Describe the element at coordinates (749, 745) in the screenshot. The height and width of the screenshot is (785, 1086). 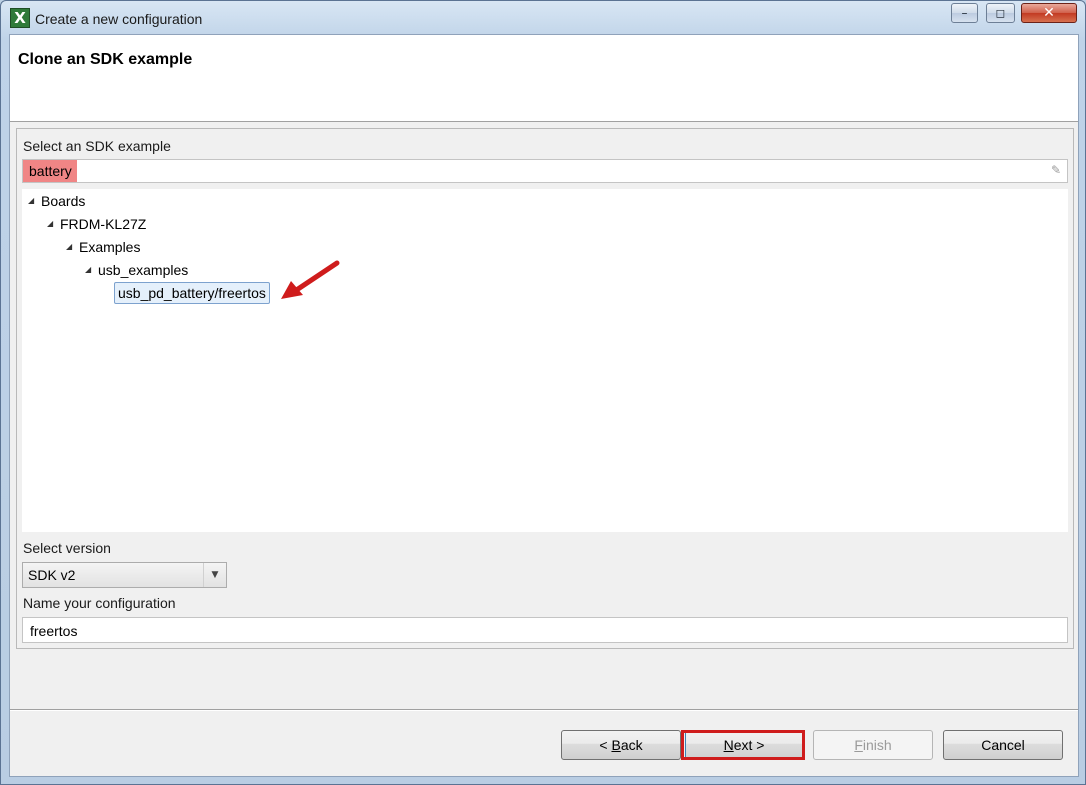
I see `next-label-rest: ext >` at that location.